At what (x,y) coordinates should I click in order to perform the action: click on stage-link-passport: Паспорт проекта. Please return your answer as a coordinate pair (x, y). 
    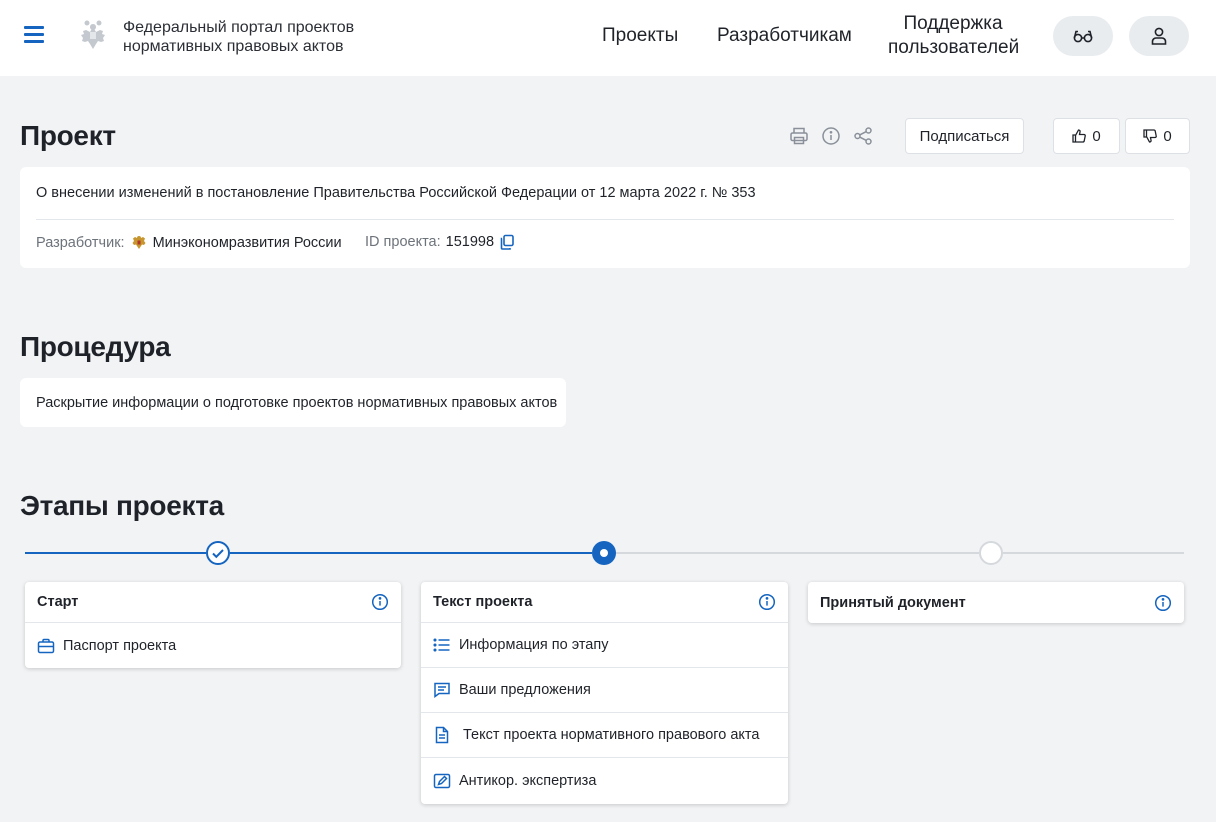
    Looking at the image, I should click on (213, 645).